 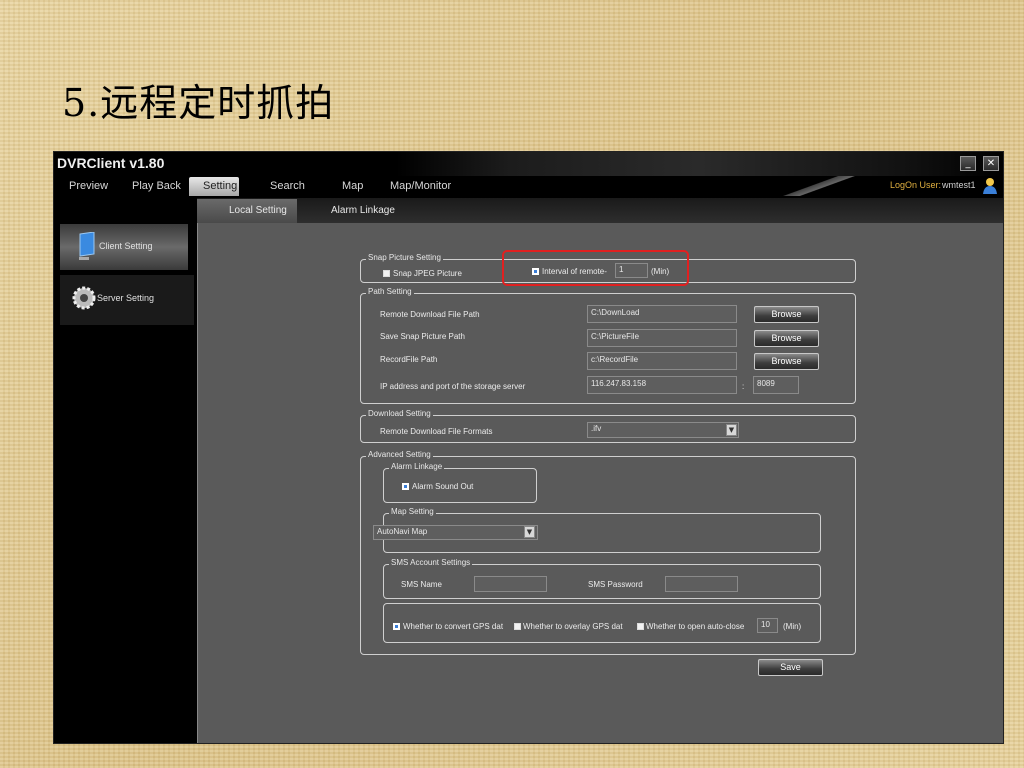 What do you see at coordinates (198, 103) in the screenshot?
I see `slide-title: 5.远程定时抓拍` at bounding box center [198, 103].